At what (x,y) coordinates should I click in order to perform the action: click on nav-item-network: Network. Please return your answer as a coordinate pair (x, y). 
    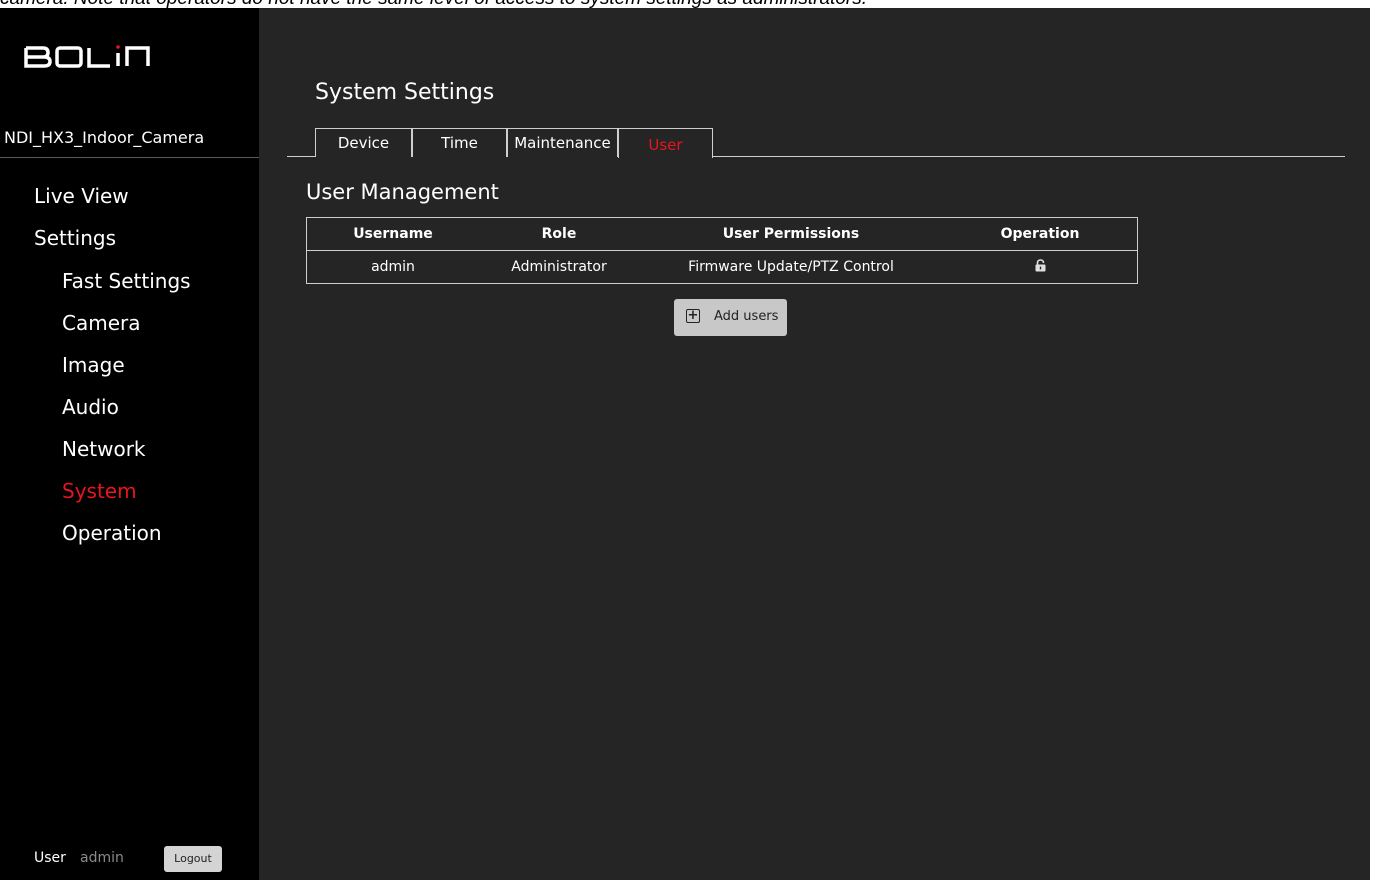
    Looking at the image, I should click on (104, 449).